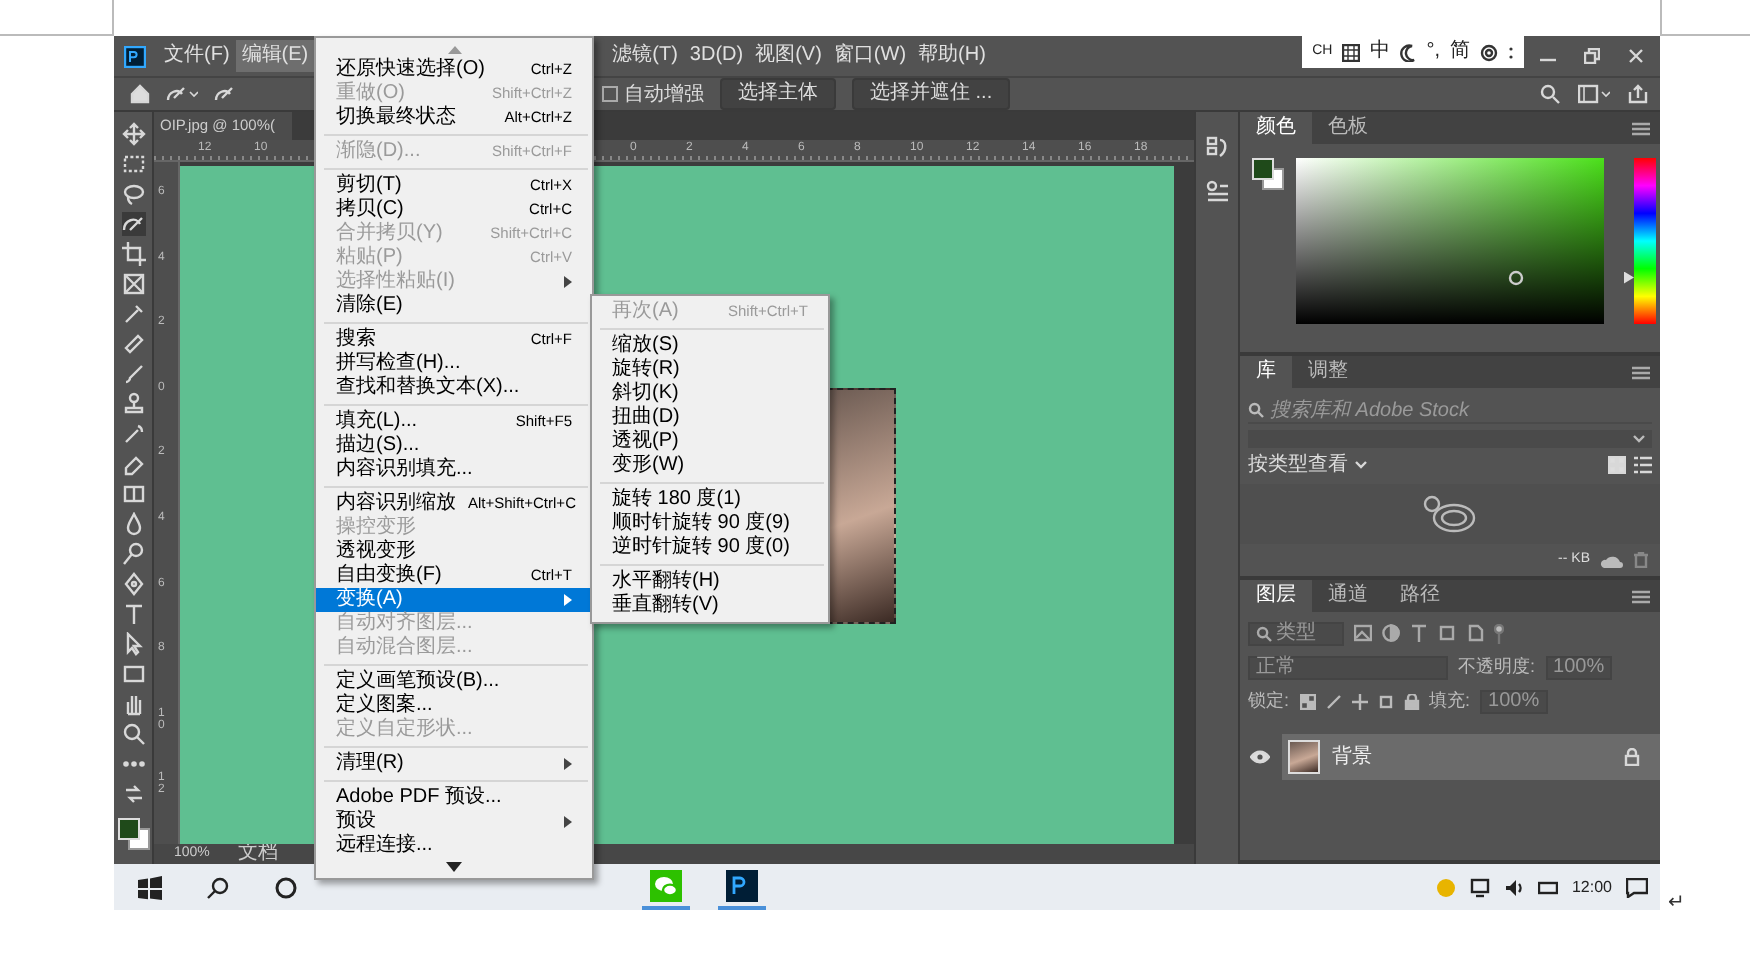 Image resolution: width=1750 pixels, height=958 pixels. What do you see at coordinates (133, 314) in the screenshot?
I see `eyedropper-icon` at bounding box center [133, 314].